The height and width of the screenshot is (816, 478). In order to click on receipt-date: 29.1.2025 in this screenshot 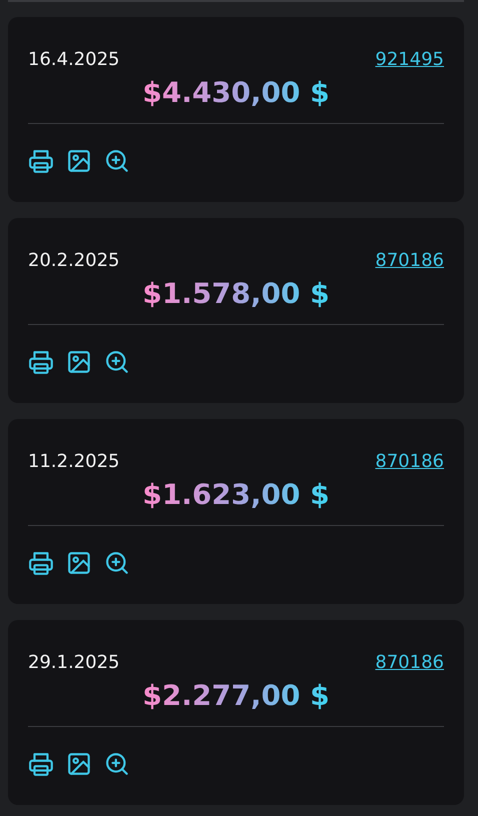, I will do `click(74, 662)`.